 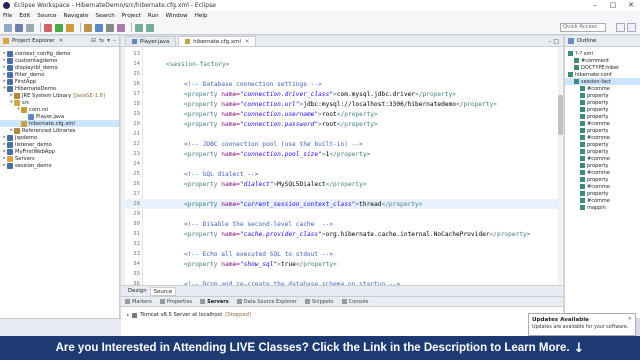 I want to click on code-line: 24, so click(x=340, y=164).